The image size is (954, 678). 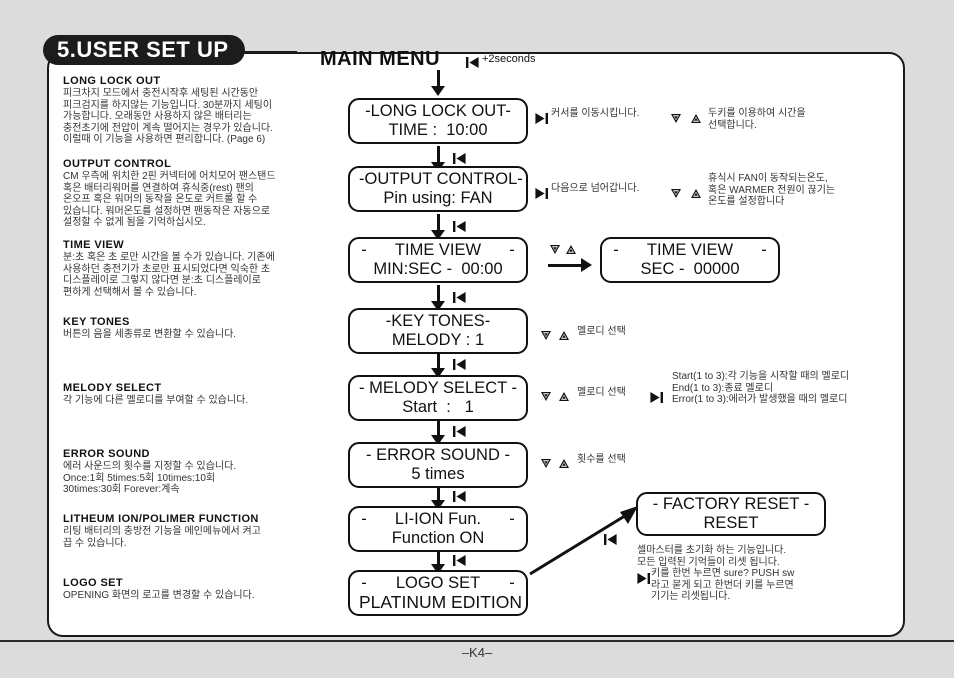 What do you see at coordinates (380, 59) in the screenshot?
I see `main-menu-title: MAIN MENU` at bounding box center [380, 59].